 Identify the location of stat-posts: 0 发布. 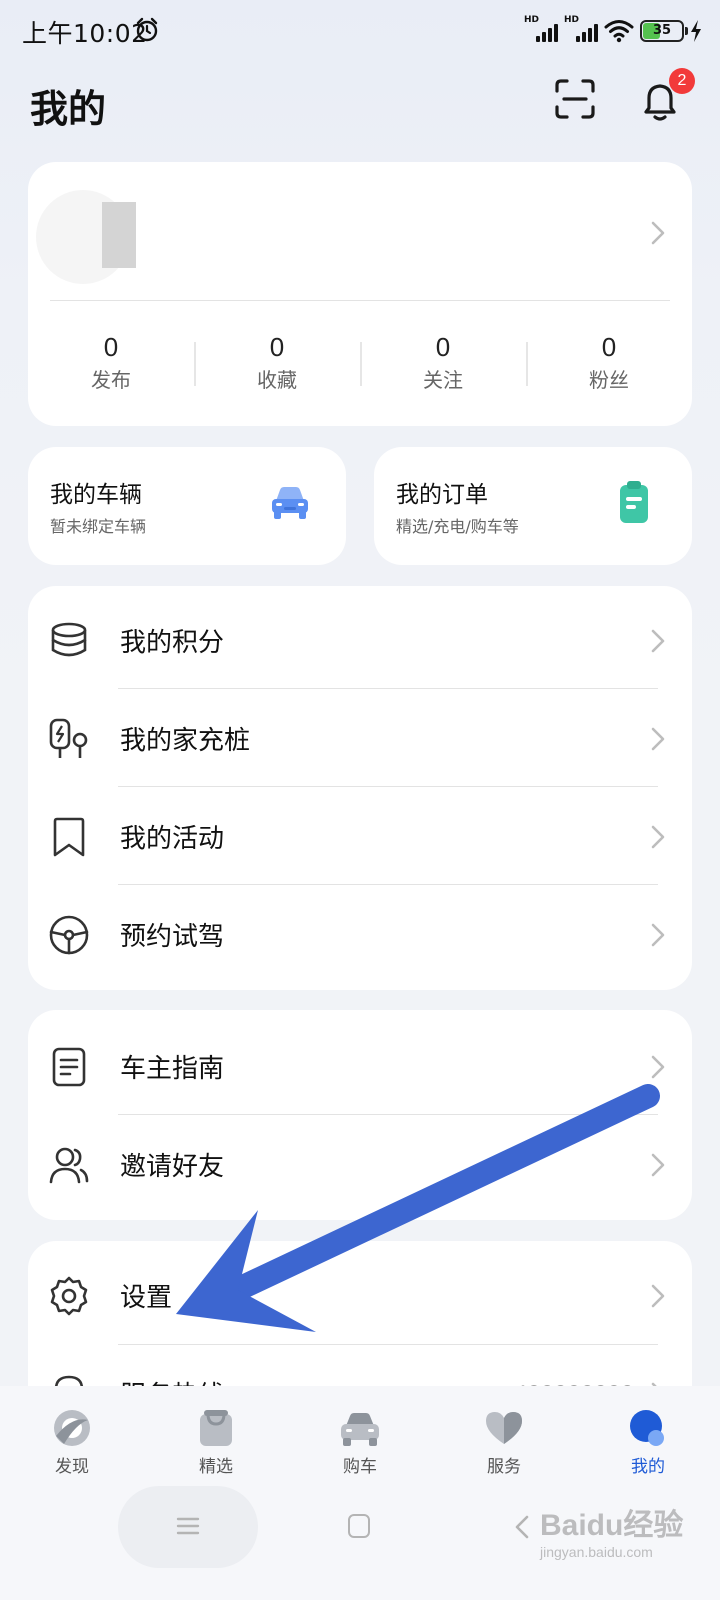
(111, 365).